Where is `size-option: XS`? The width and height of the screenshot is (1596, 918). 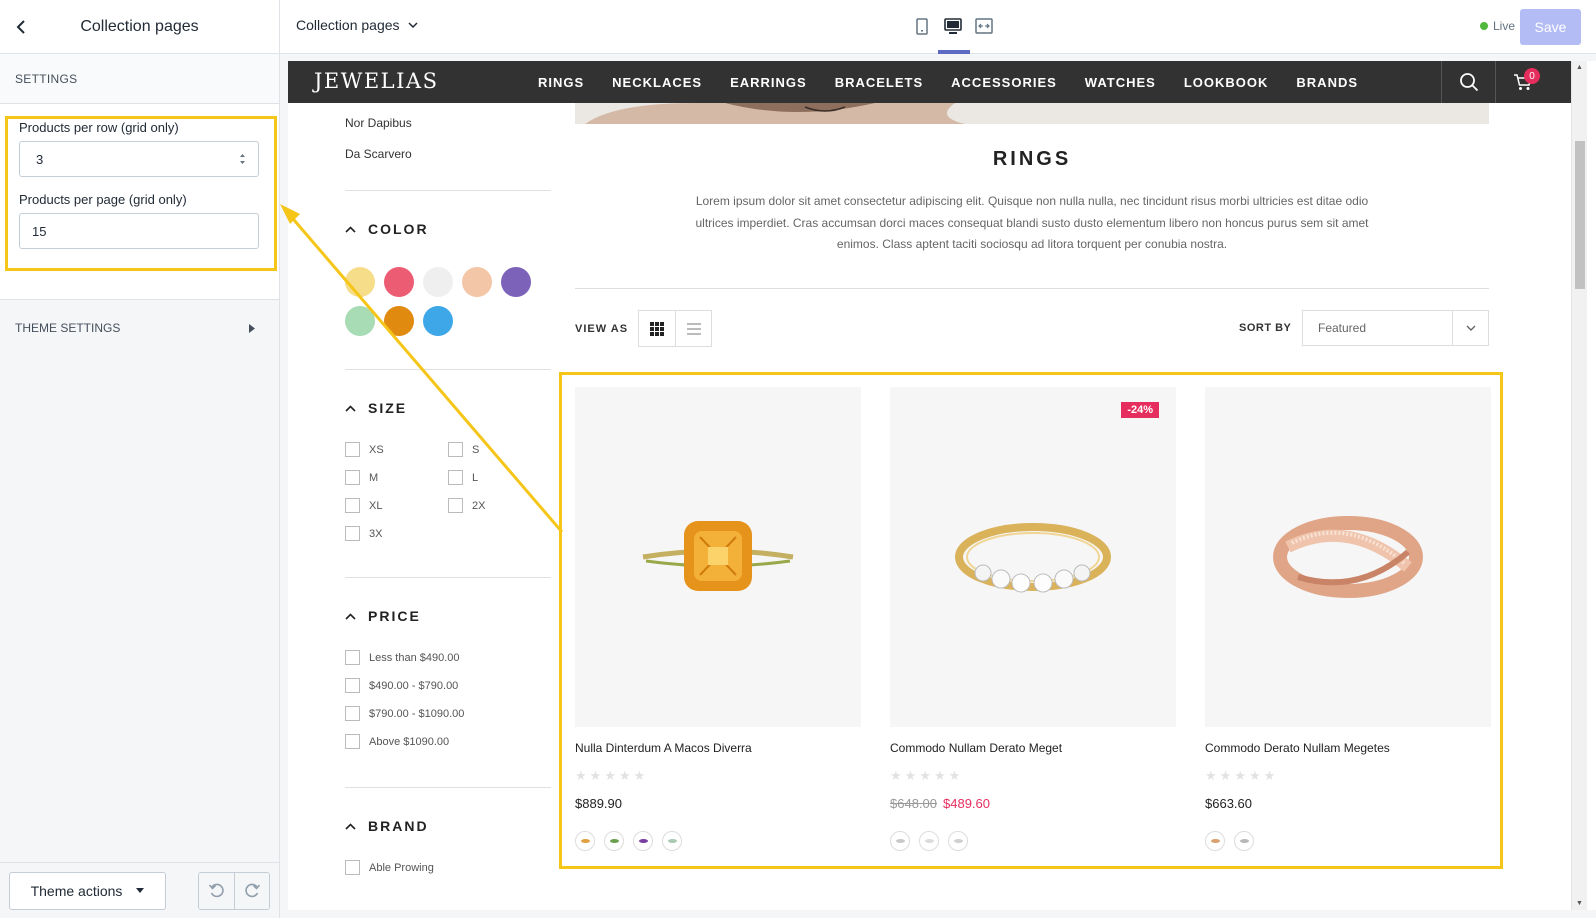 size-option: XS is located at coordinates (396, 449).